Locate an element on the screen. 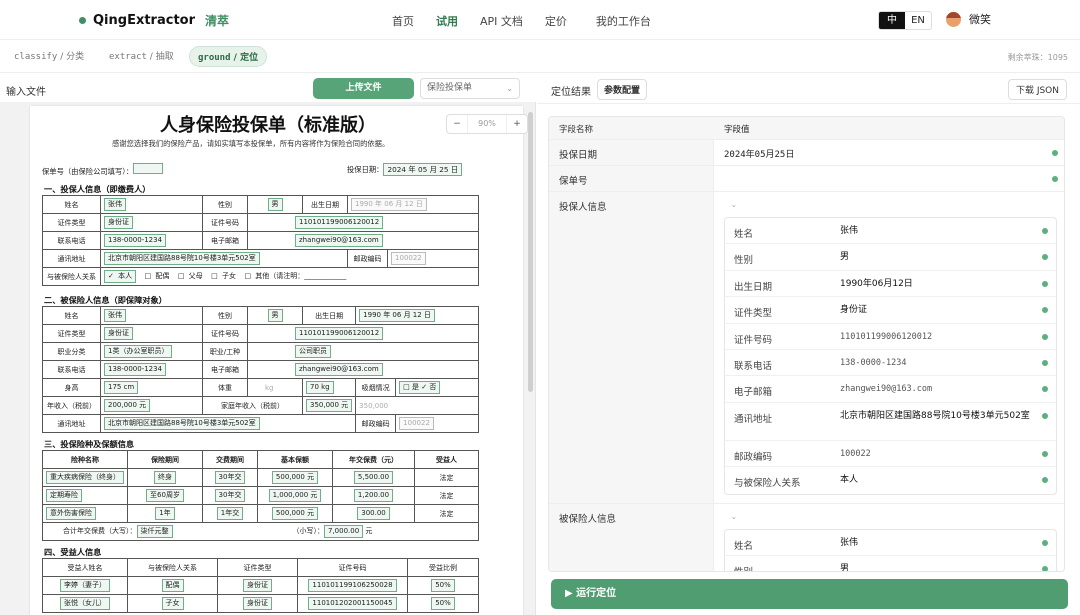 The height and width of the screenshot is (615, 1080). result-row-date: 投保日期 2024年05月25日 is located at coordinates (806, 153).